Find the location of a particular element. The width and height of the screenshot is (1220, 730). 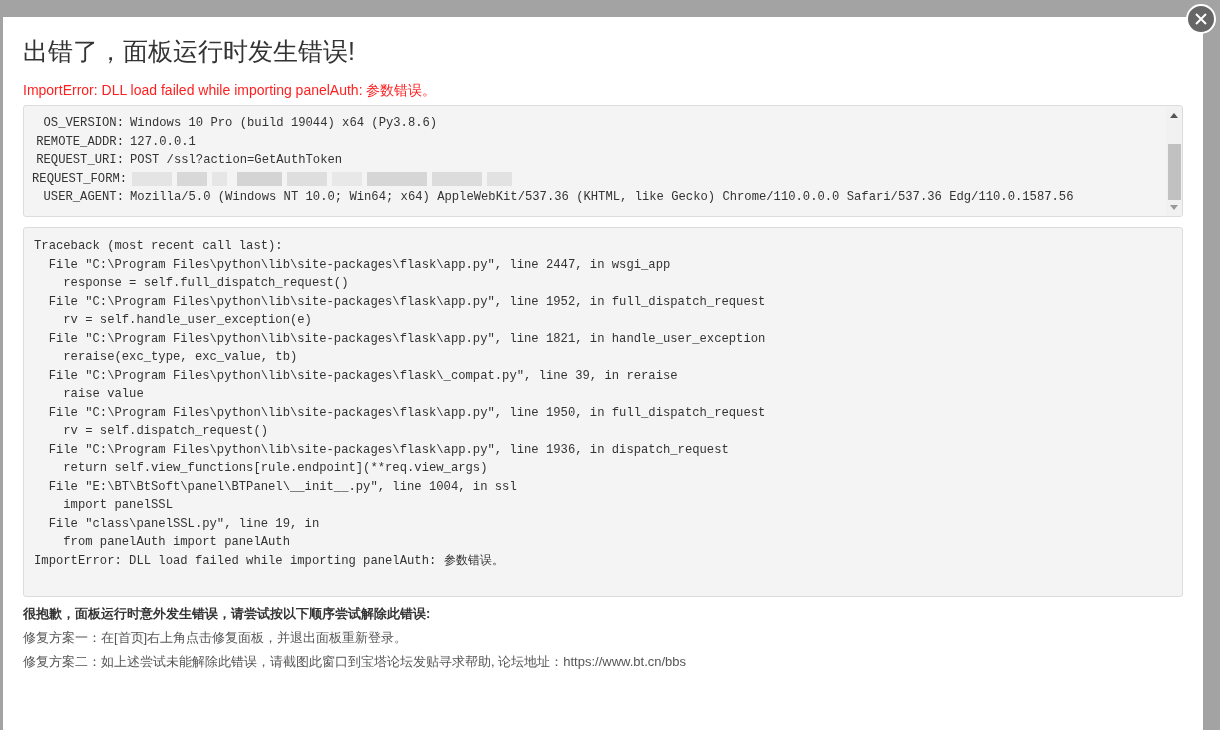

help-heading: 很抱歉，面板运行时意外发生错误，请尝试按以下顺序尝试解除此错误: is located at coordinates (227, 614).